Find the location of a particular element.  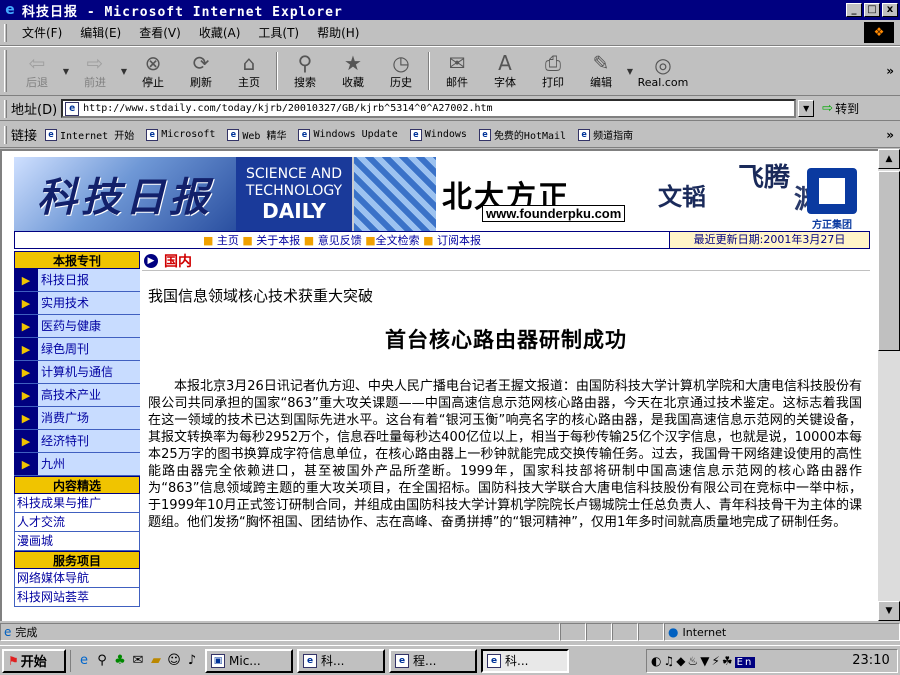

font-button: A 字体 is located at coordinates (505, 71).